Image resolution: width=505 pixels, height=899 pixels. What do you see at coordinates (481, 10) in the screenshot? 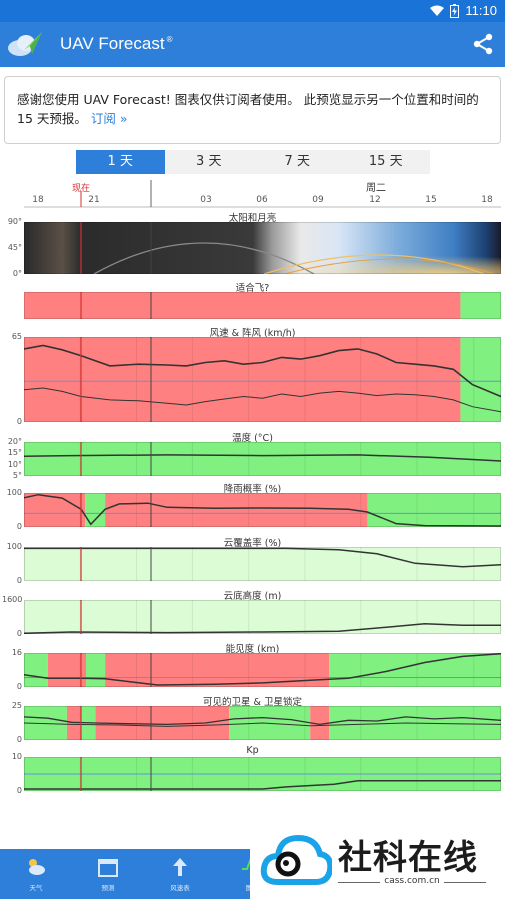
I see `clock: 11:10` at bounding box center [481, 10].